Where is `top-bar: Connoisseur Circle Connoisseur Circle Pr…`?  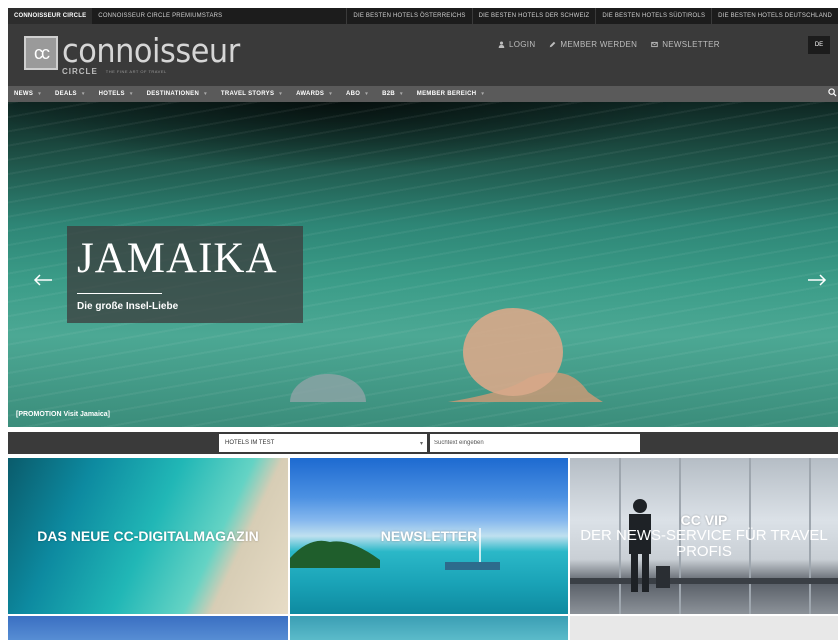
top-bar: Connoisseur Circle Connoisseur Circle Pr… is located at coordinates (423, 16).